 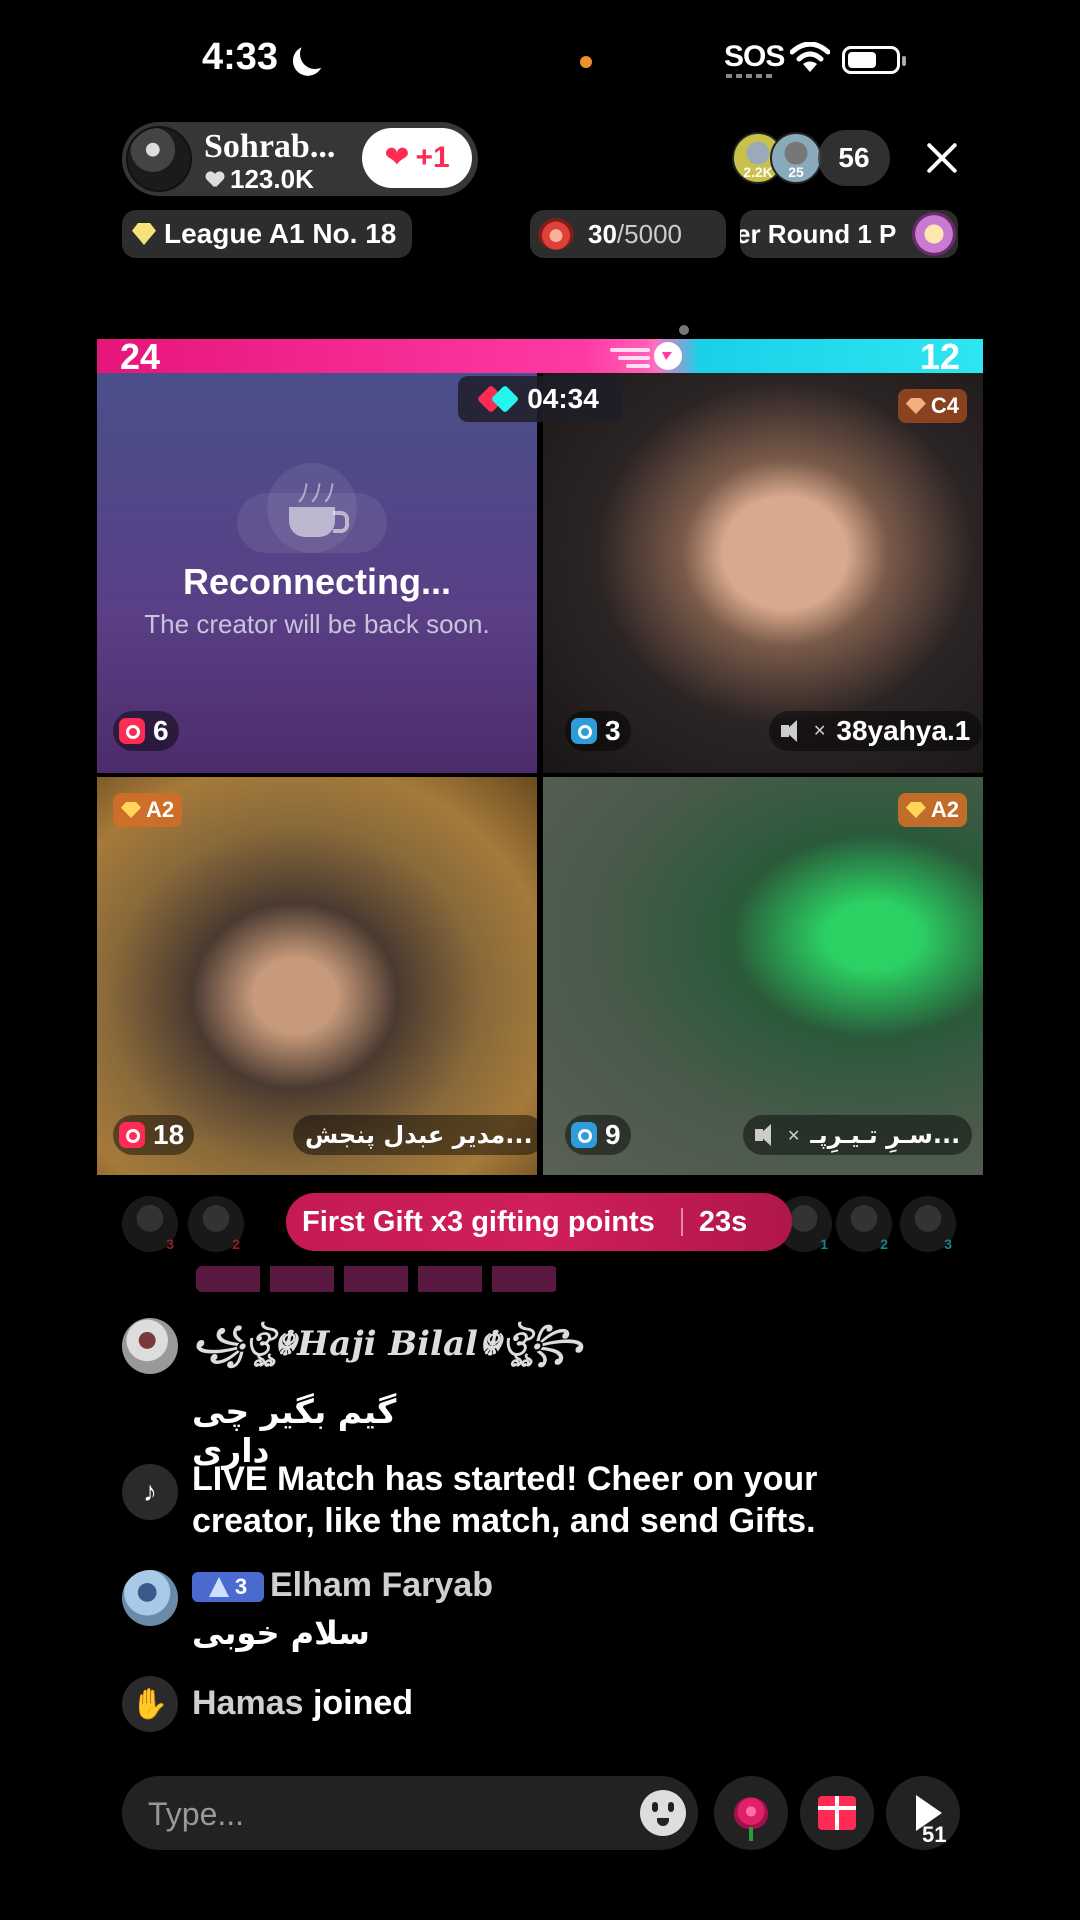 I want to click on tile-gift-count: 18, so click(x=154, y=1135).